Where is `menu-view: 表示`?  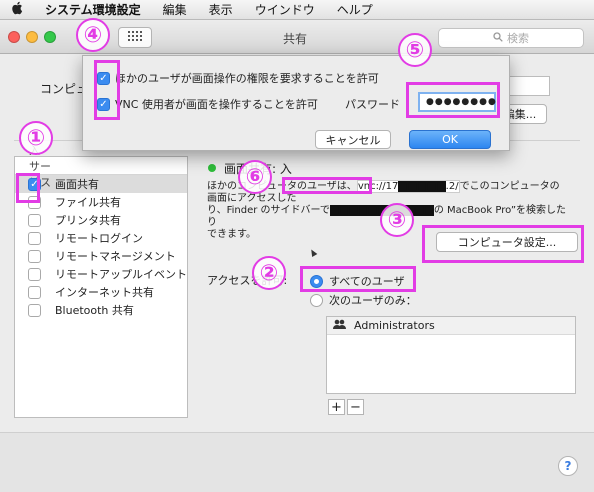 menu-view: 表示 is located at coordinates (221, 9).